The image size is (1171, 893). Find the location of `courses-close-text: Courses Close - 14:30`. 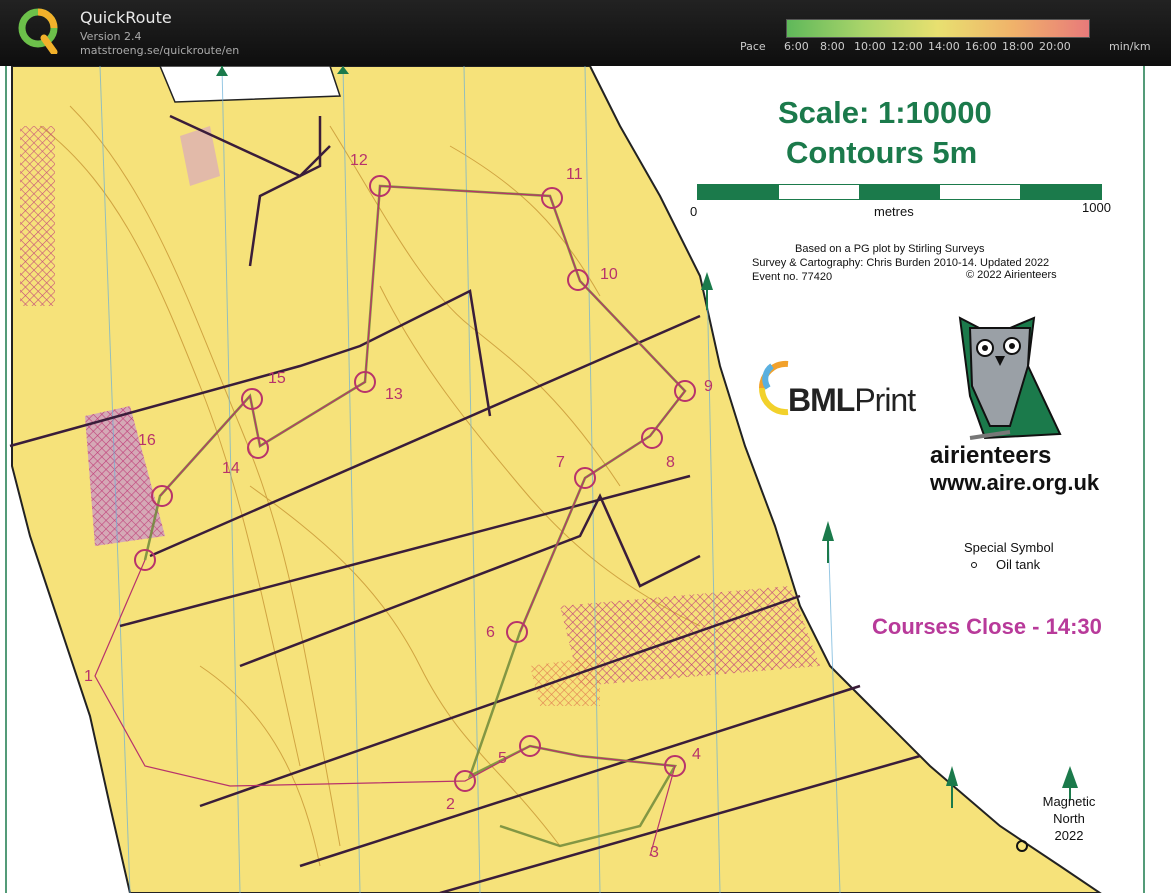

courses-close-text: Courses Close - 14:30 is located at coordinates (987, 626).